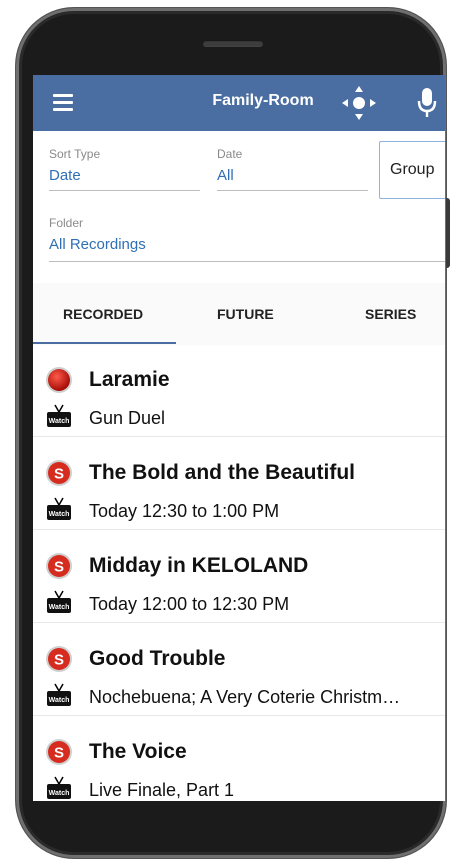 Image resolution: width=461 pixels, height=865 pixels. What do you see at coordinates (103, 314) in the screenshot?
I see `tab-recorded: RECORDED` at bounding box center [103, 314].